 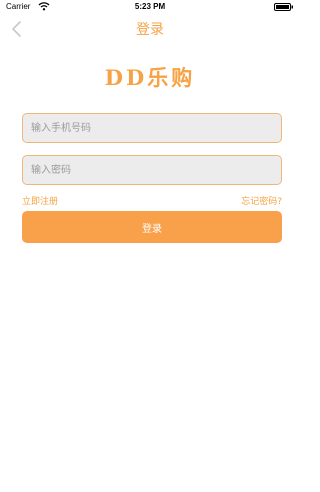 What do you see at coordinates (284, 7) in the screenshot?
I see `battery-icon` at bounding box center [284, 7].